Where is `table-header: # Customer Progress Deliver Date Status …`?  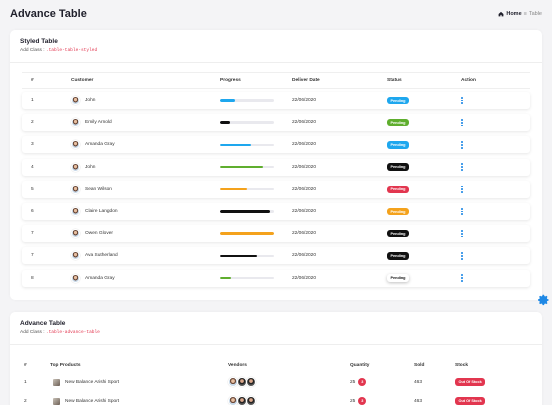 table-header: # Customer Progress Deliver Date Status … is located at coordinates (276, 80).